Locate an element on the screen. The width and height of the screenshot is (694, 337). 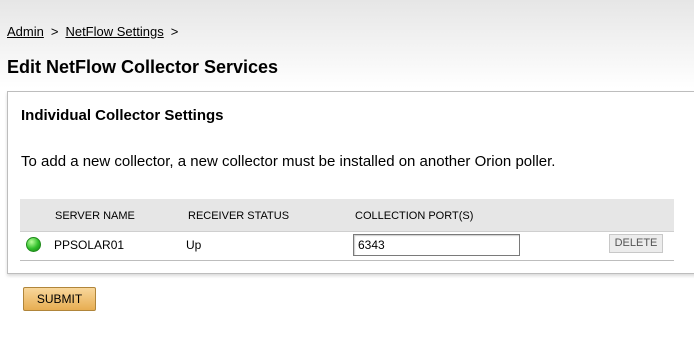
delete-button: DELETE is located at coordinates (636, 243).